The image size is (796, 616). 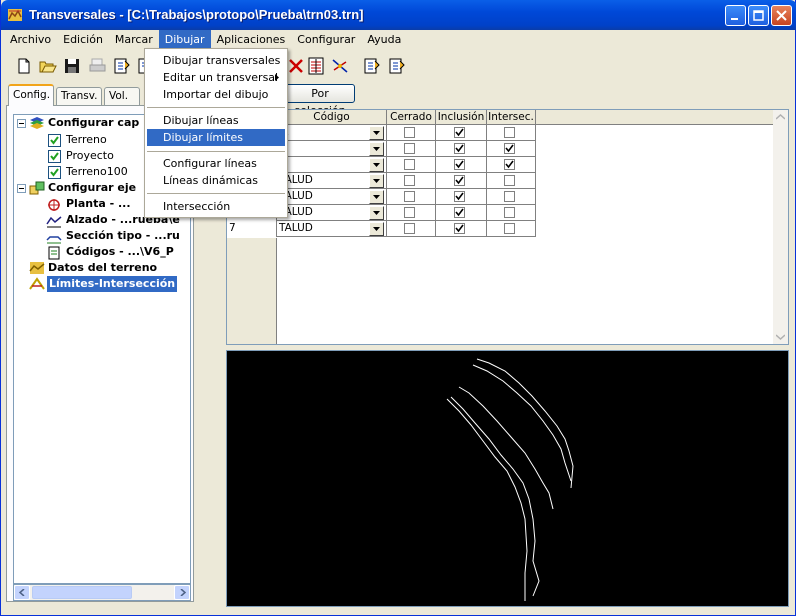 I want to click on table-edit-icon, so click(x=316, y=66).